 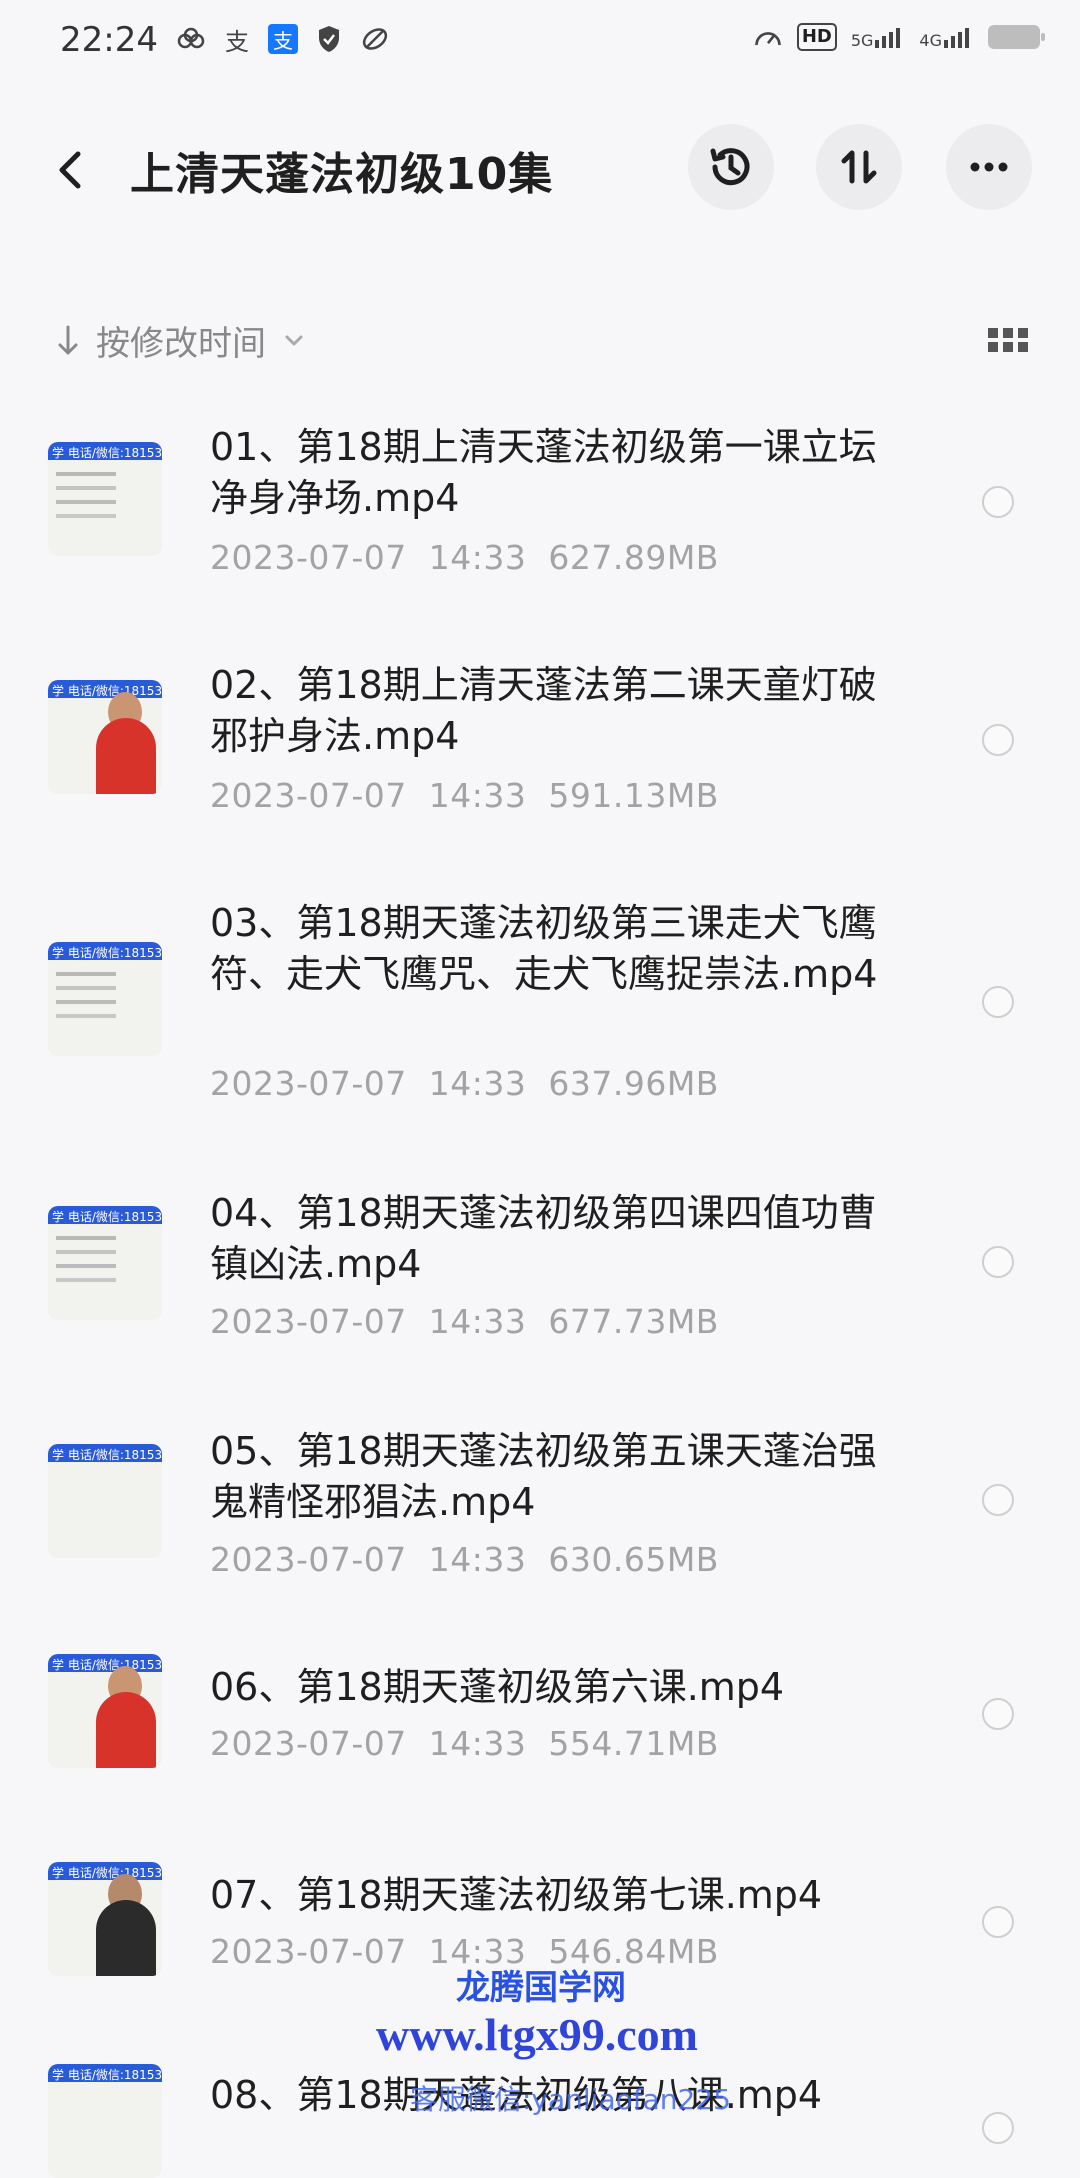 I want to click on file-name: 03、第18期天蓬法初级第三课走犬飞鹰符、走犬飞鹰咒、走犬飞鹰捉祟法.mp4, so click(x=544, y=948).